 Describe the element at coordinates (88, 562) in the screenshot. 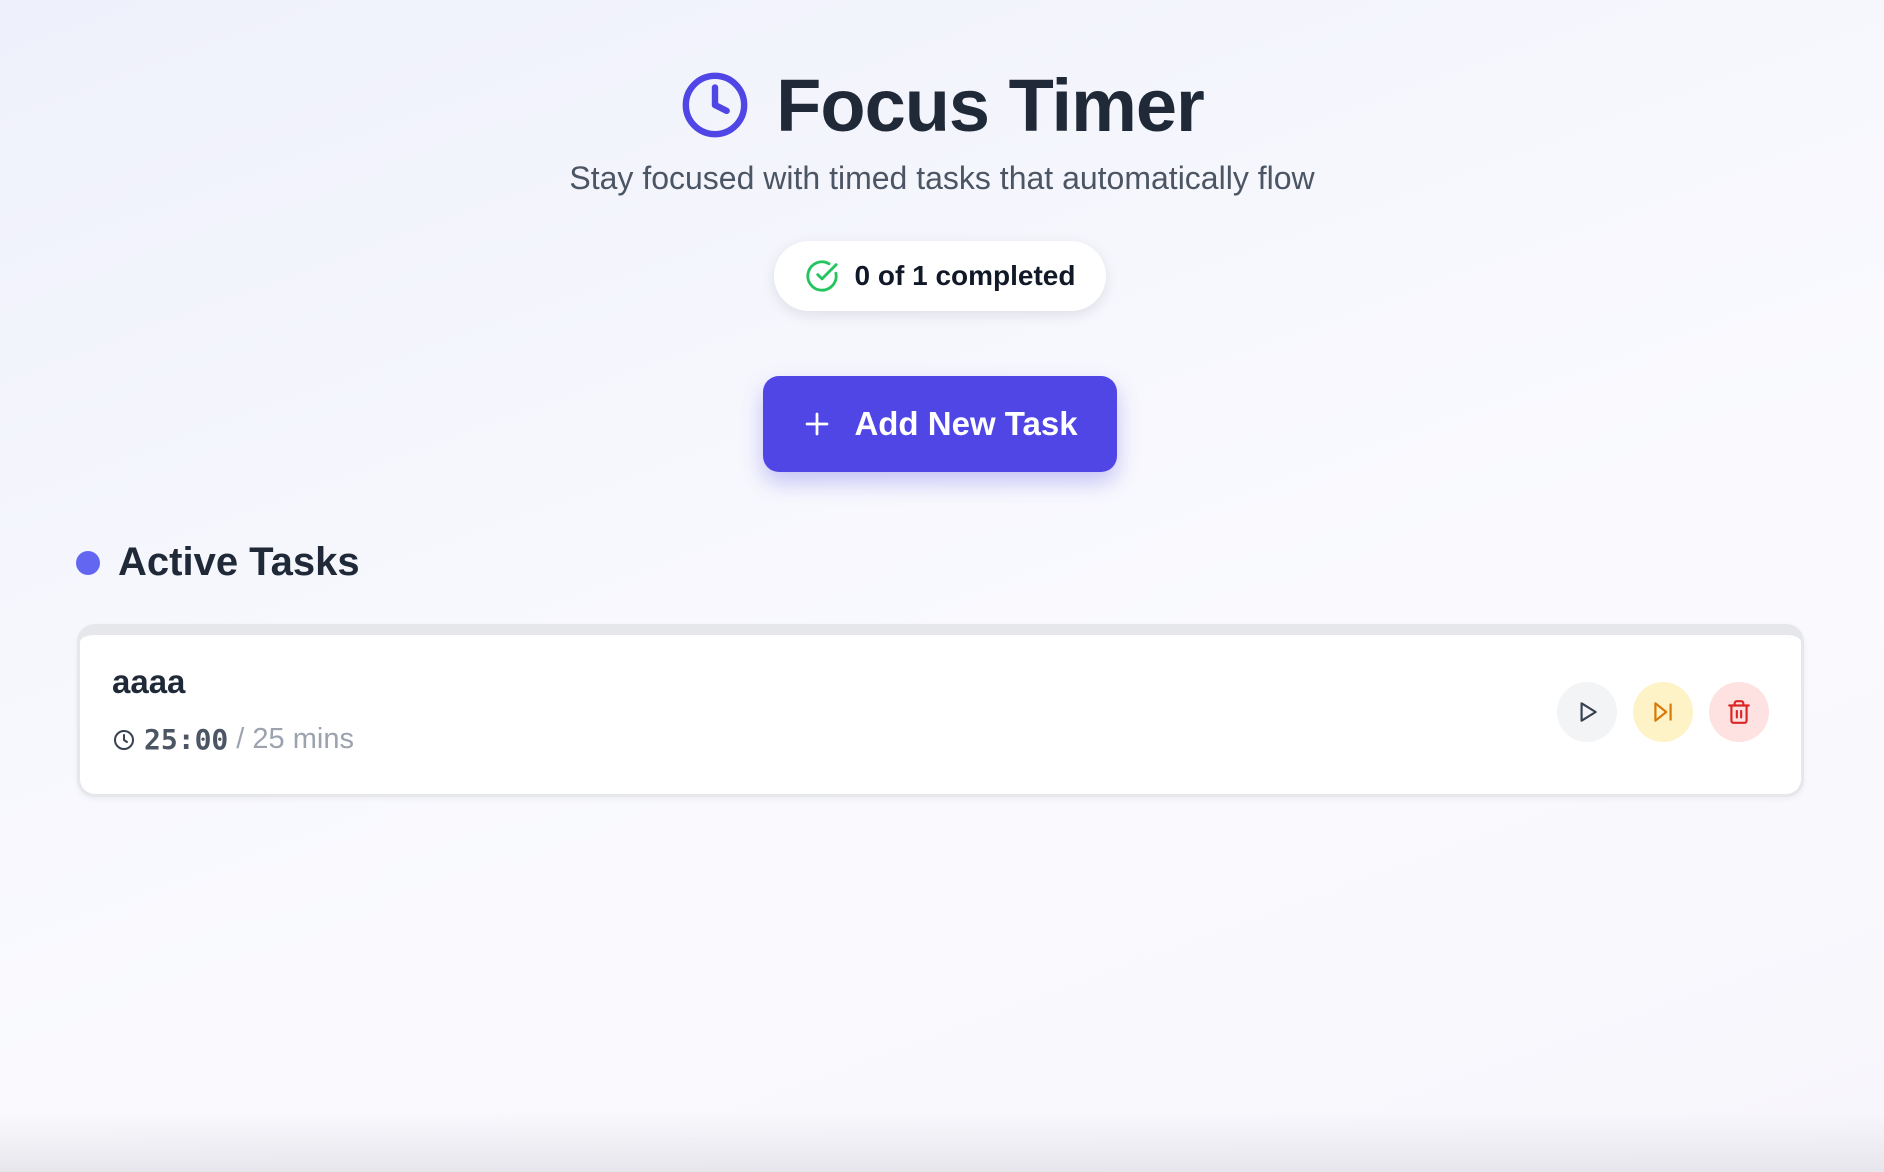

I see `section-indicator-dot` at that location.